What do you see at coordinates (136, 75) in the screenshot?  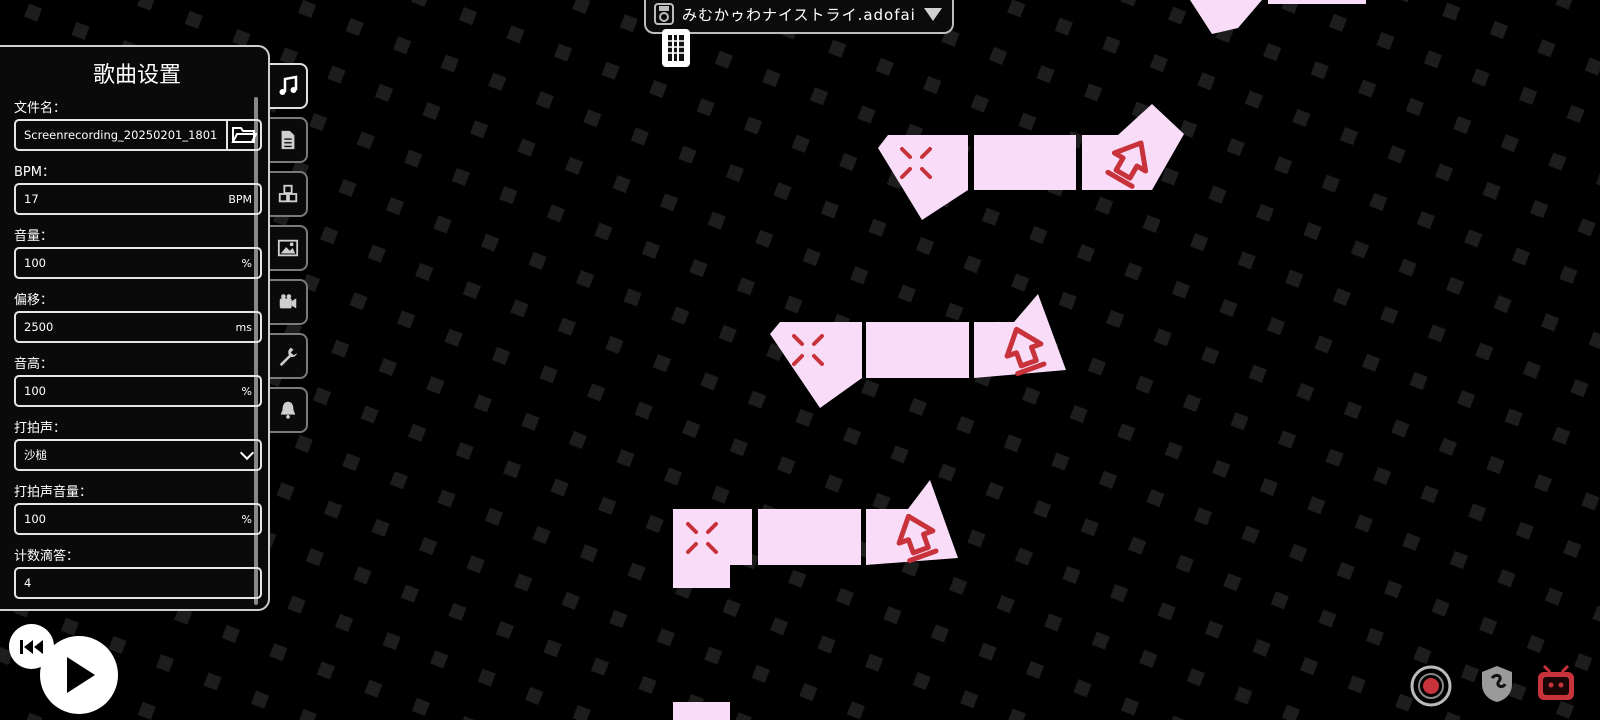 I see `panel-title: 歌曲设置` at bounding box center [136, 75].